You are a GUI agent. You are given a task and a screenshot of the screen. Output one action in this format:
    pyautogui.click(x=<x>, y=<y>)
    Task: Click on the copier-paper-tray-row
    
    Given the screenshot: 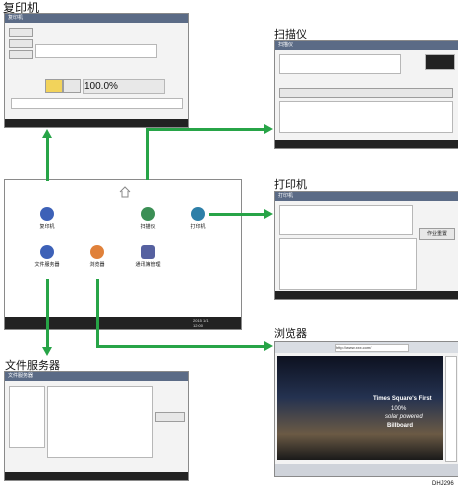 What is the action you would take?
    pyautogui.click(x=96, y=51)
    